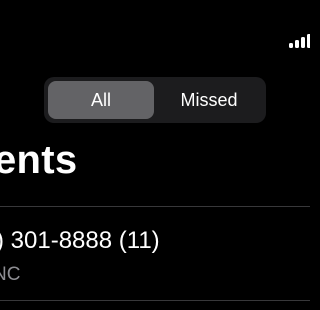 This screenshot has width=320, height=310. I want to click on call-filter-segmented-control: All Missed, so click(155, 100).